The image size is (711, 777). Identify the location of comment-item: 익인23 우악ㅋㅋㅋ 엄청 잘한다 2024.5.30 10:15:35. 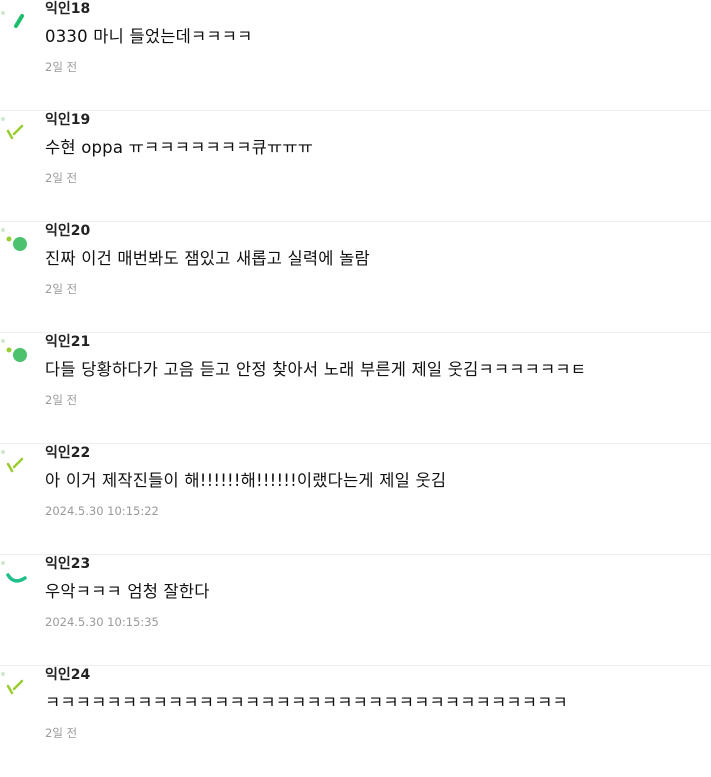
(355, 610).